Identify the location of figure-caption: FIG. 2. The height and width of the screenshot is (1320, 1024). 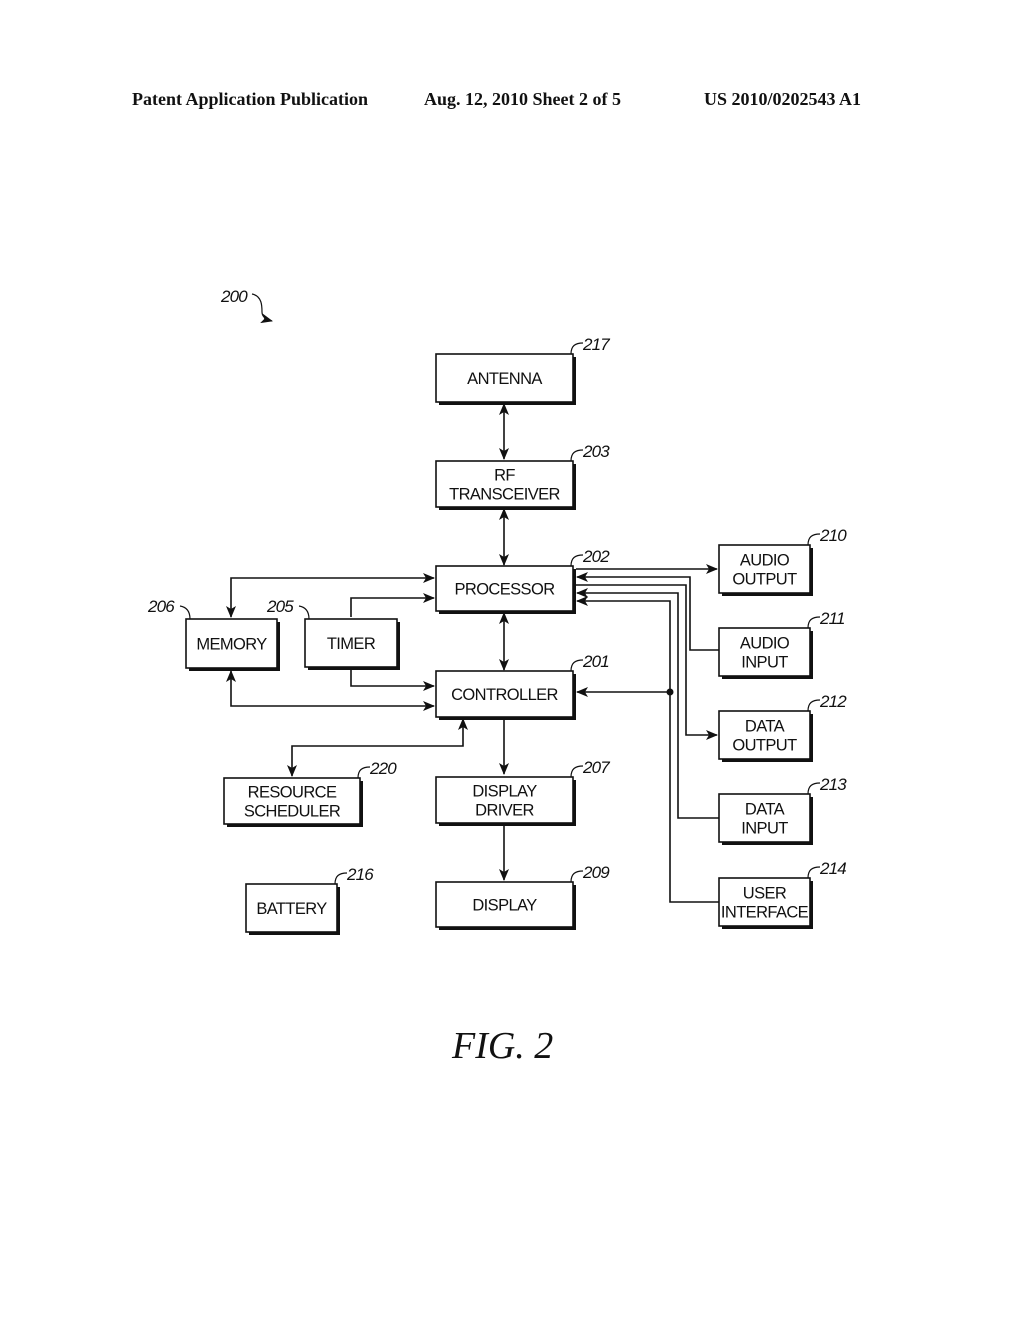
(503, 1046).